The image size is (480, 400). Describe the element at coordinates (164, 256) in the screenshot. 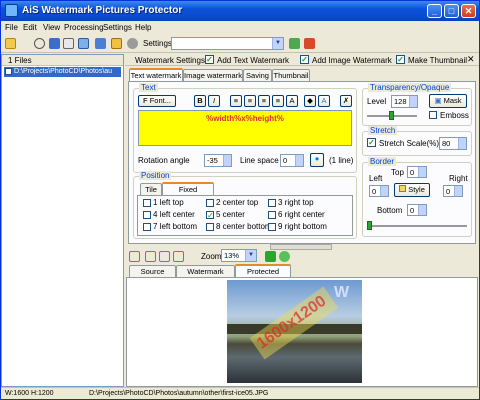

I see `fit-height-icon` at that location.